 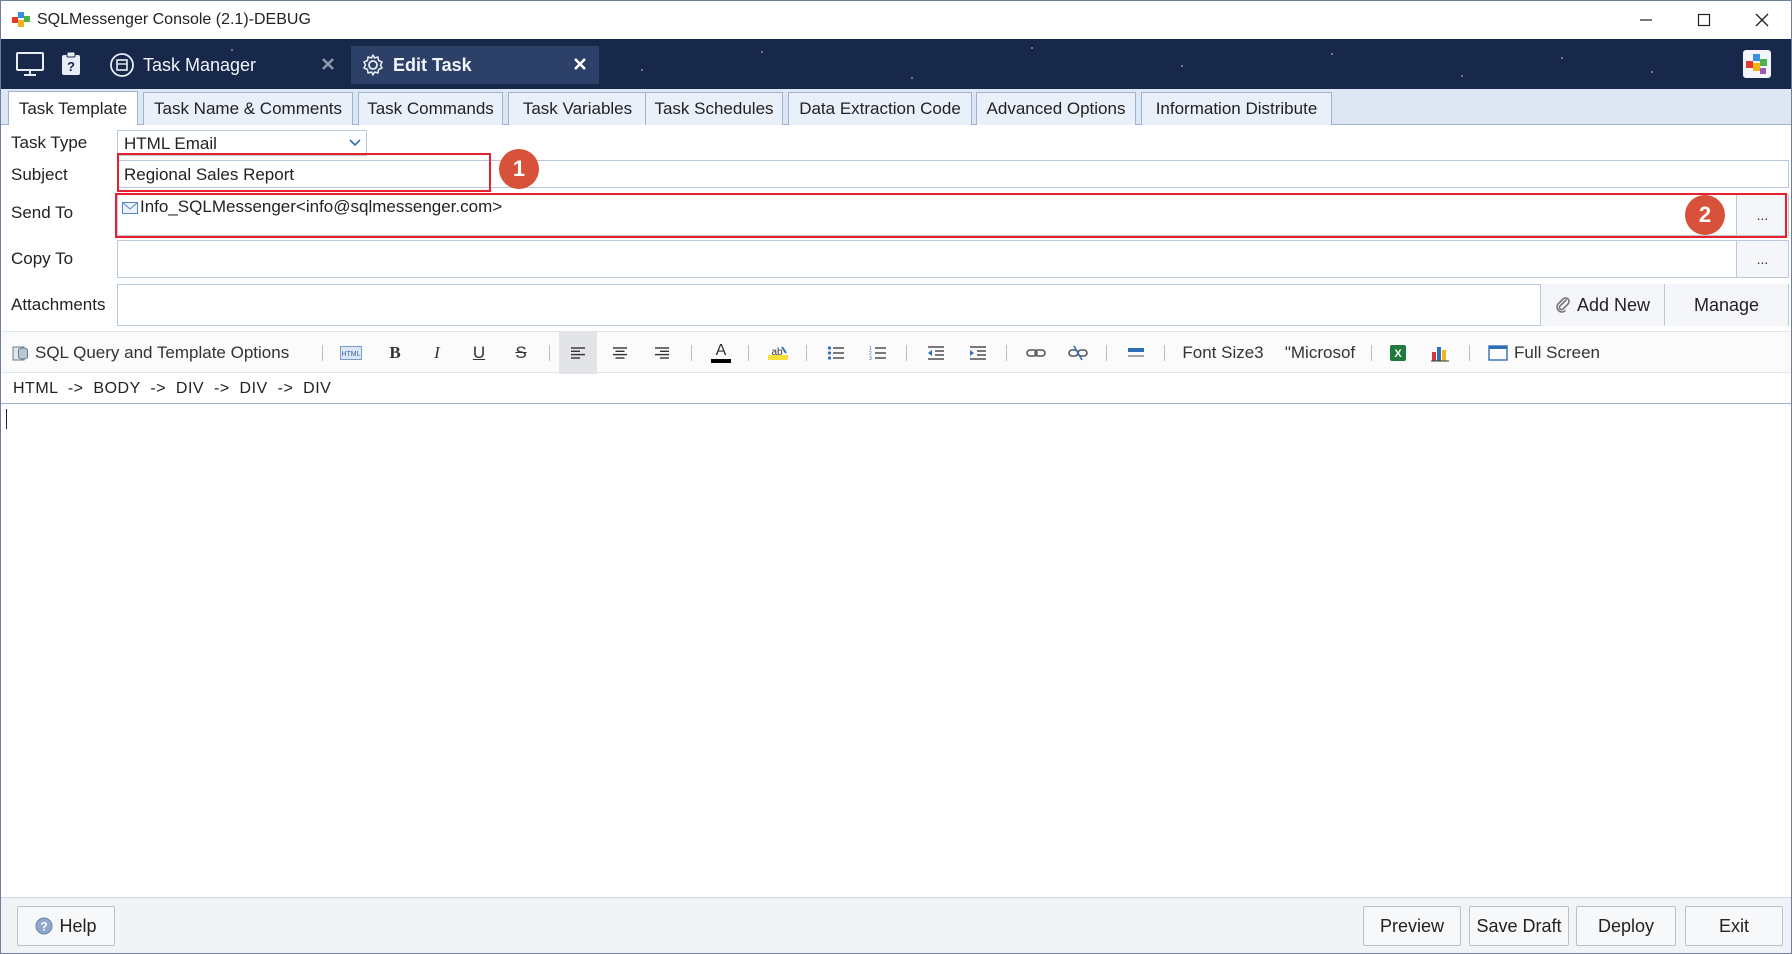 What do you see at coordinates (1704, 20) in the screenshot?
I see `maximize-button` at bounding box center [1704, 20].